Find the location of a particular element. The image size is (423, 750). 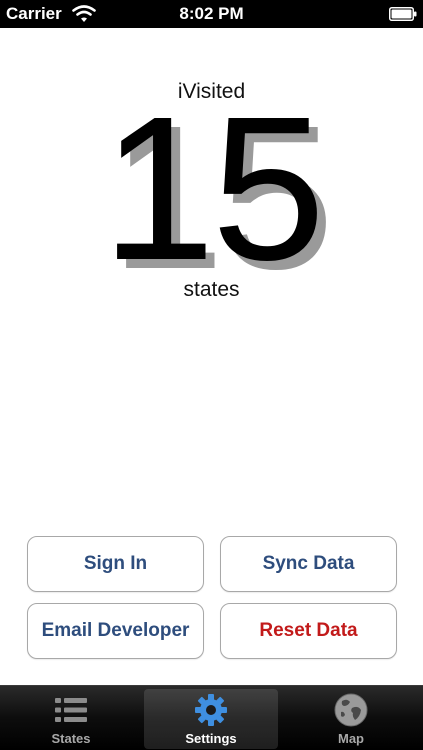

battery-icon is located at coordinates (403, 14).